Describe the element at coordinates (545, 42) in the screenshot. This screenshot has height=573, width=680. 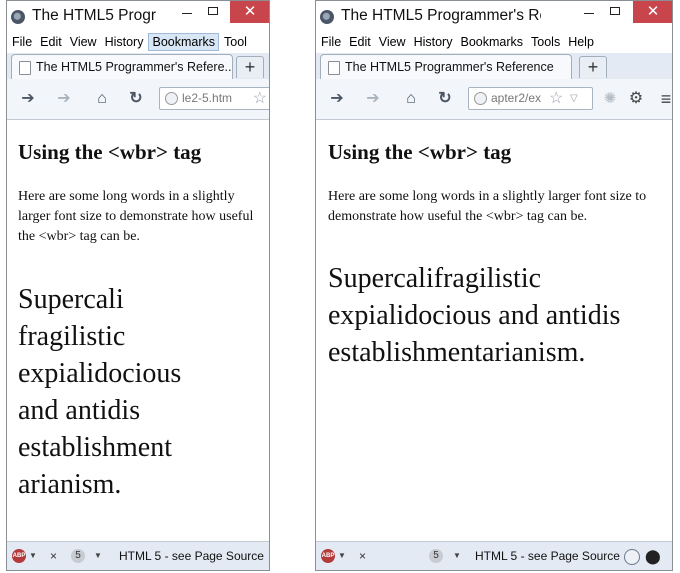
I see `menu-tools: Tools` at that location.